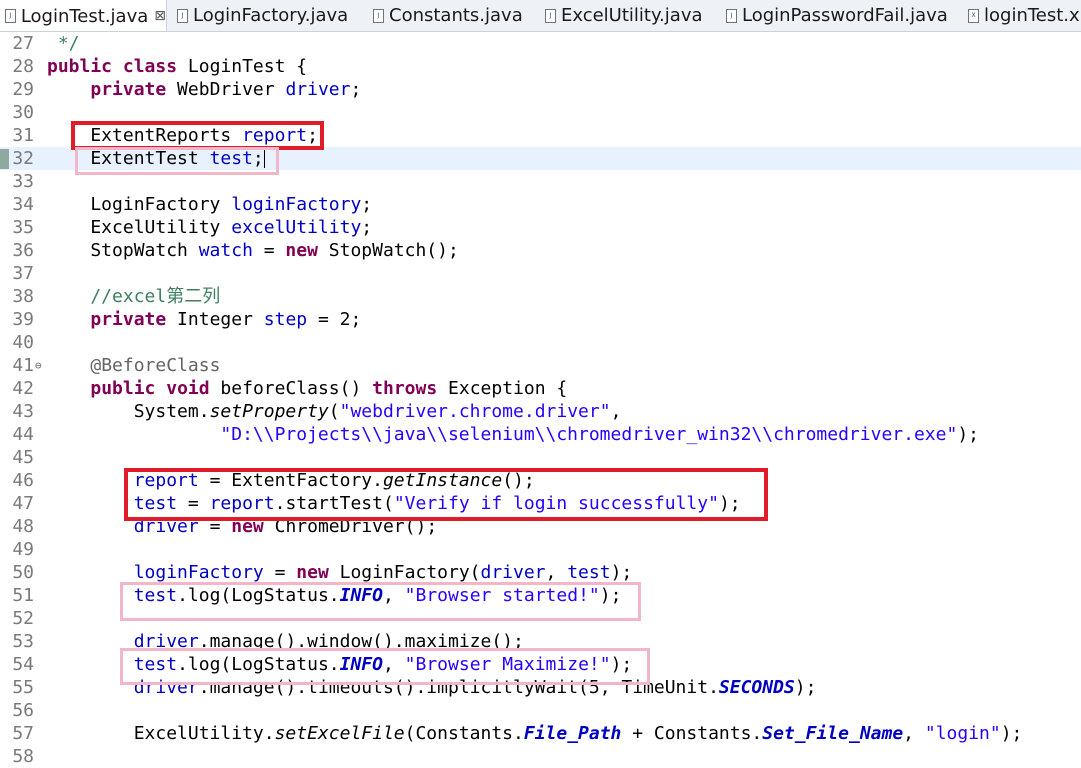  What do you see at coordinates (540, 66) in the screenshot?
I see `code-line-28: 28 public class LoginTest {` at bounding box center [540, 66].